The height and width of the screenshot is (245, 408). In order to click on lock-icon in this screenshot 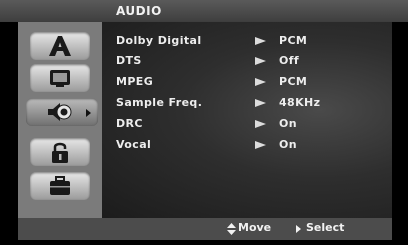, I will do `click(60, 152)`.